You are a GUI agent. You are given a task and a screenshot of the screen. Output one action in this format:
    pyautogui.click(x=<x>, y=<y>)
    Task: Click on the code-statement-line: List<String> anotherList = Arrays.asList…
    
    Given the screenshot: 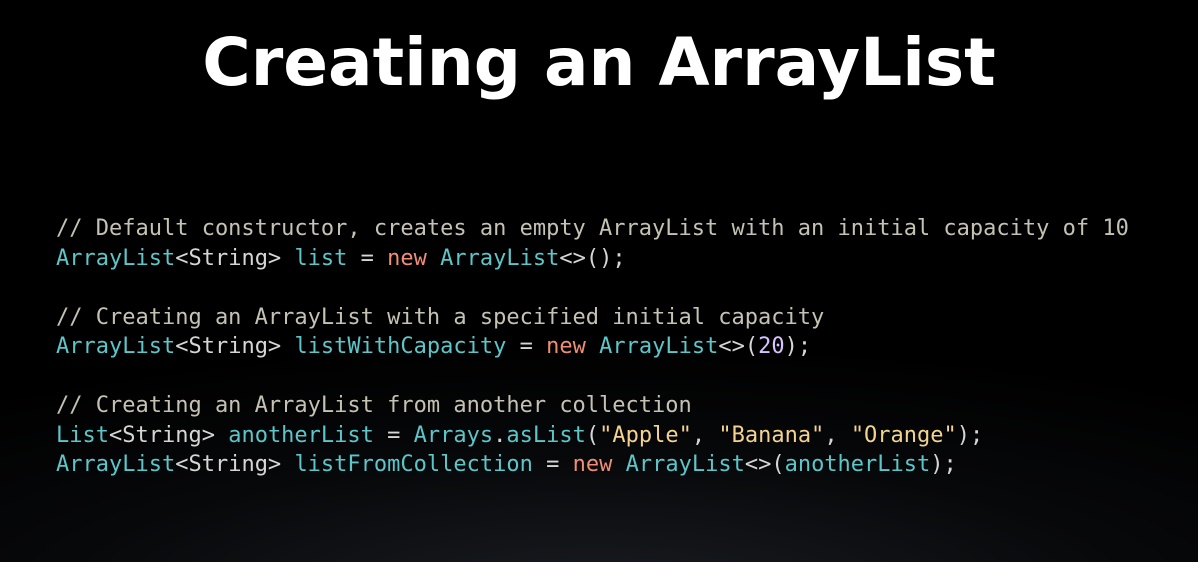 What is the action you would take?
    pyautogui.click(x=592, y=436)
    